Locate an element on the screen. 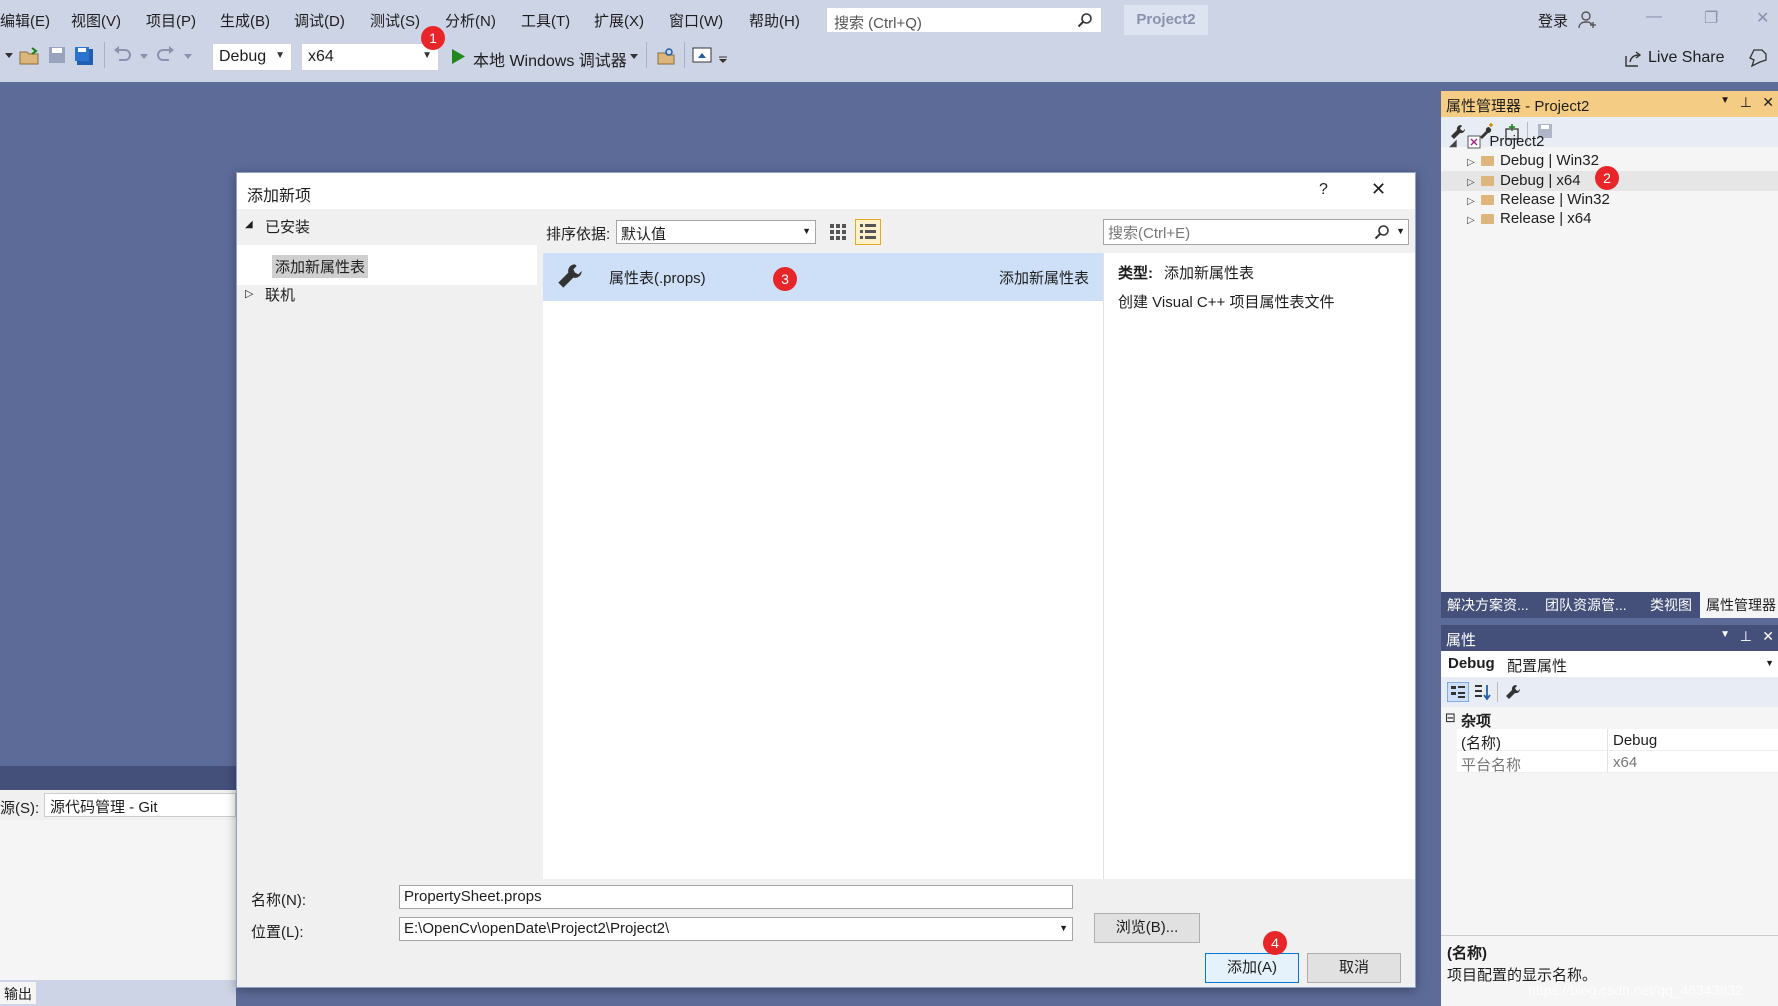 The width and height of the screenshot is (1778, 1006). tree-item-release-x64: ▷ Release | x64 is located at coordinates (1529, 218).